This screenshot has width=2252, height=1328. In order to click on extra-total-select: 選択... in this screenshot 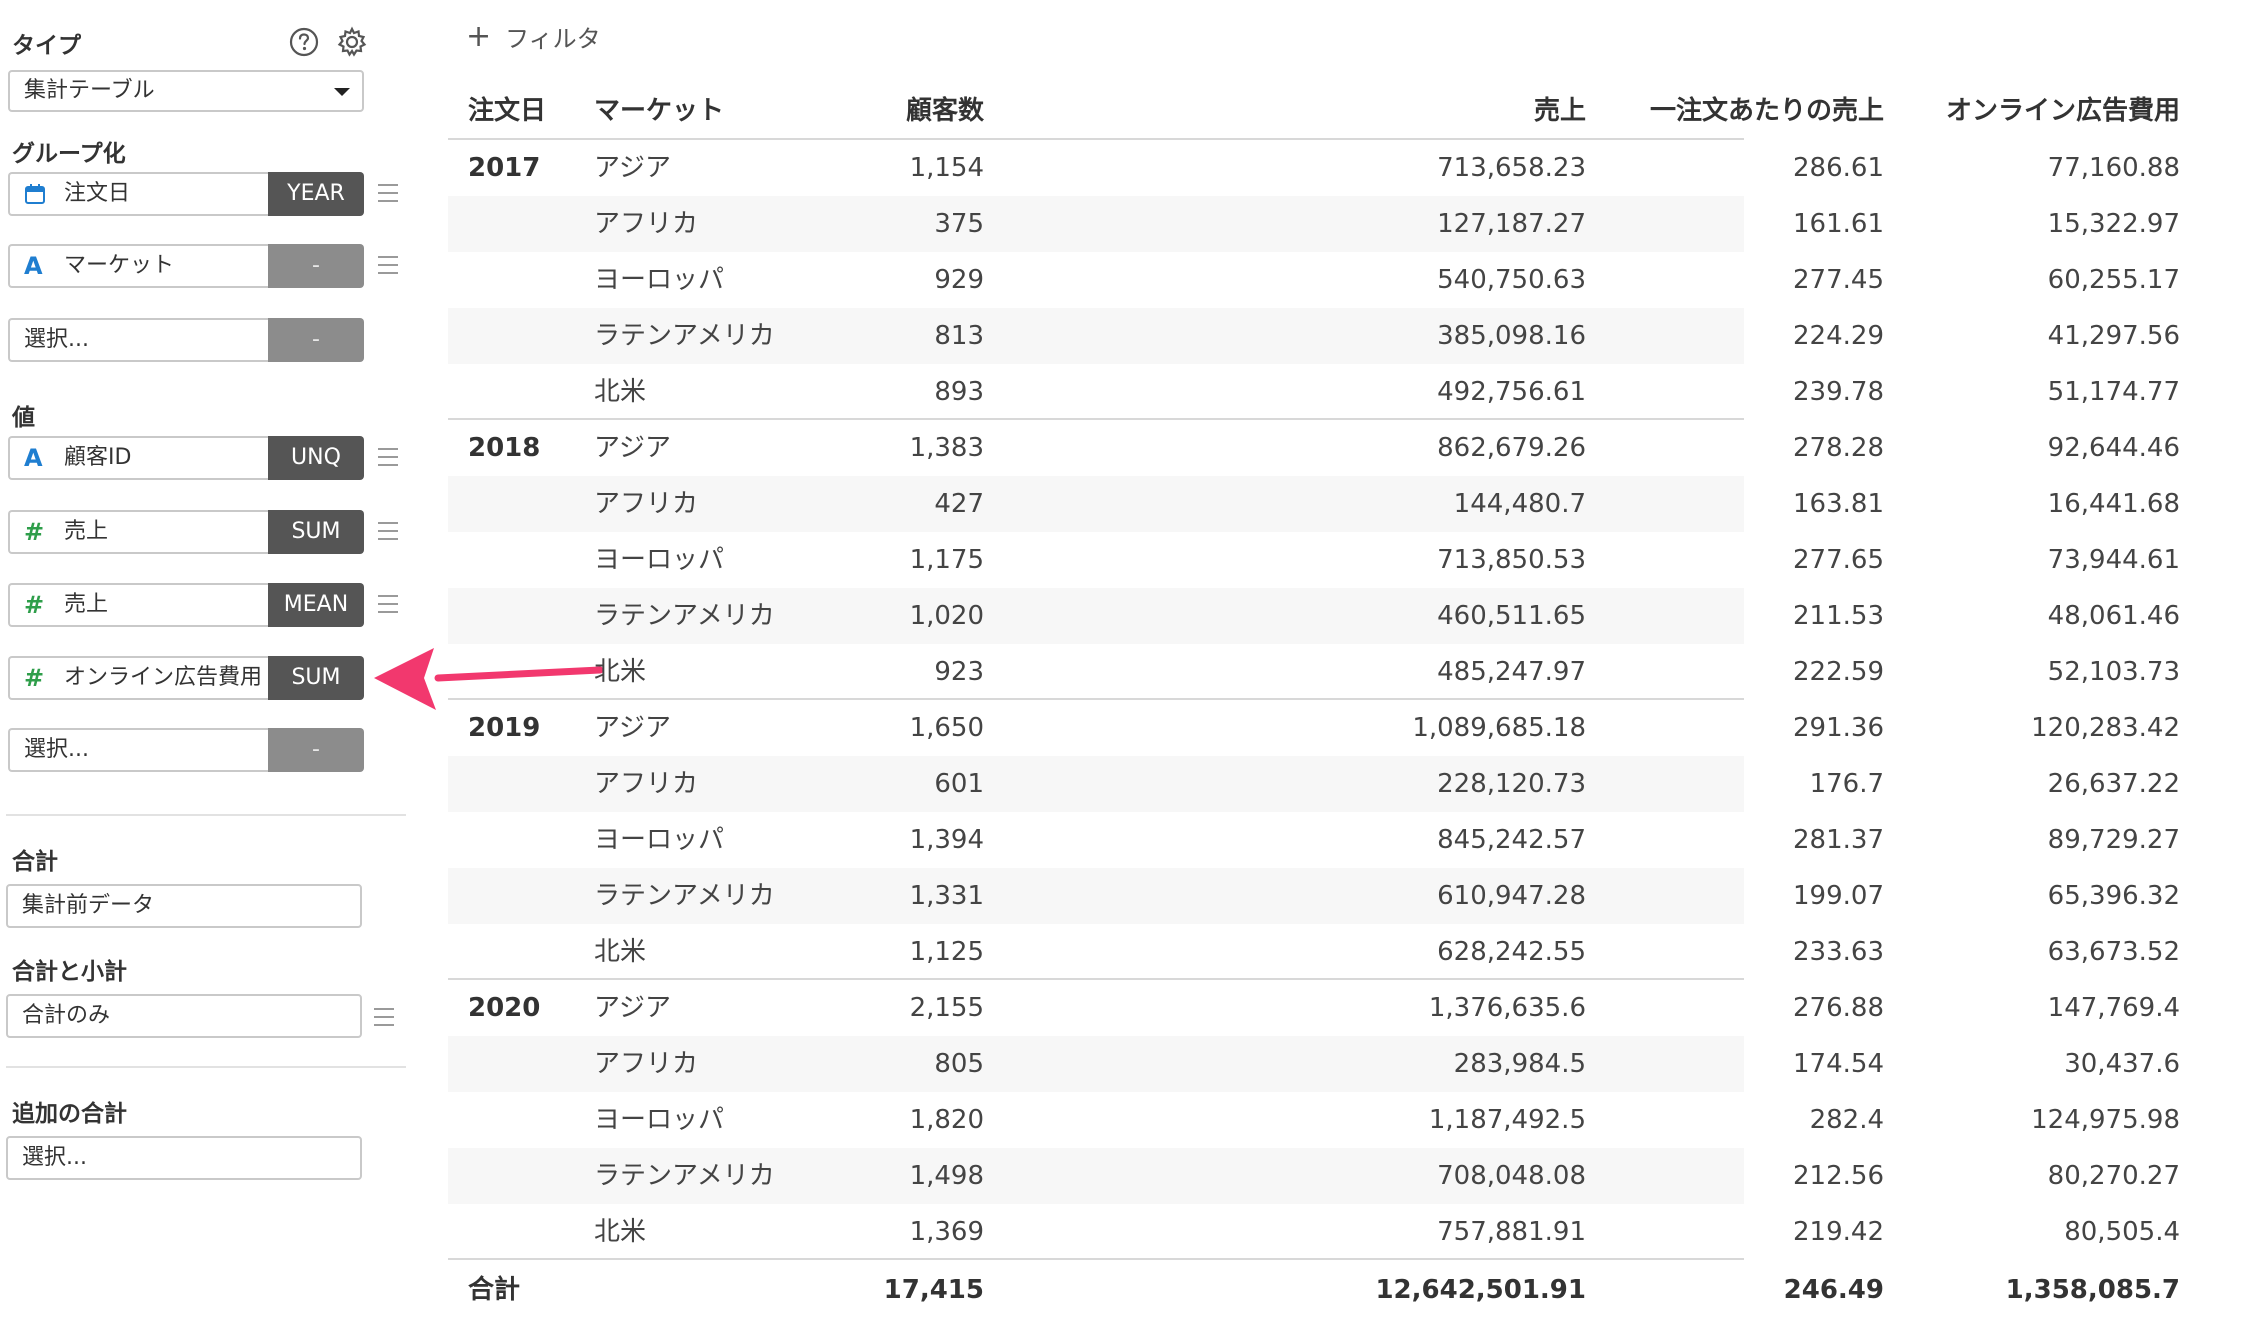, I will do `click(184, 1158)`.